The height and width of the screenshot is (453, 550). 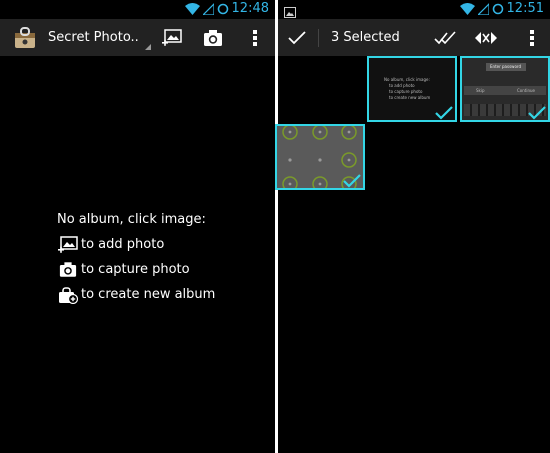 I want to click on selection-count-label: 3 Selected, so click(x=365, y=37).